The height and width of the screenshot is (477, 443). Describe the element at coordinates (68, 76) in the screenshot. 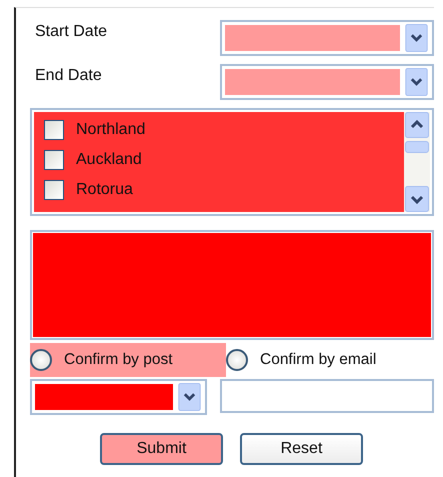

I see `field-label: End Date` at that location.